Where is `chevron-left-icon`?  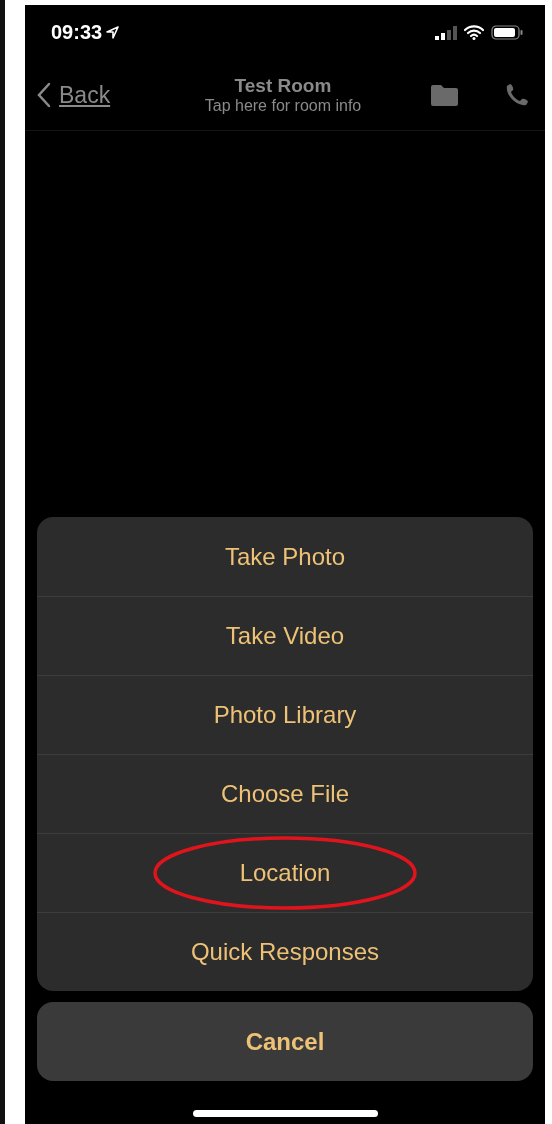
chevron-left-icon is located at coordinates (44, 95).